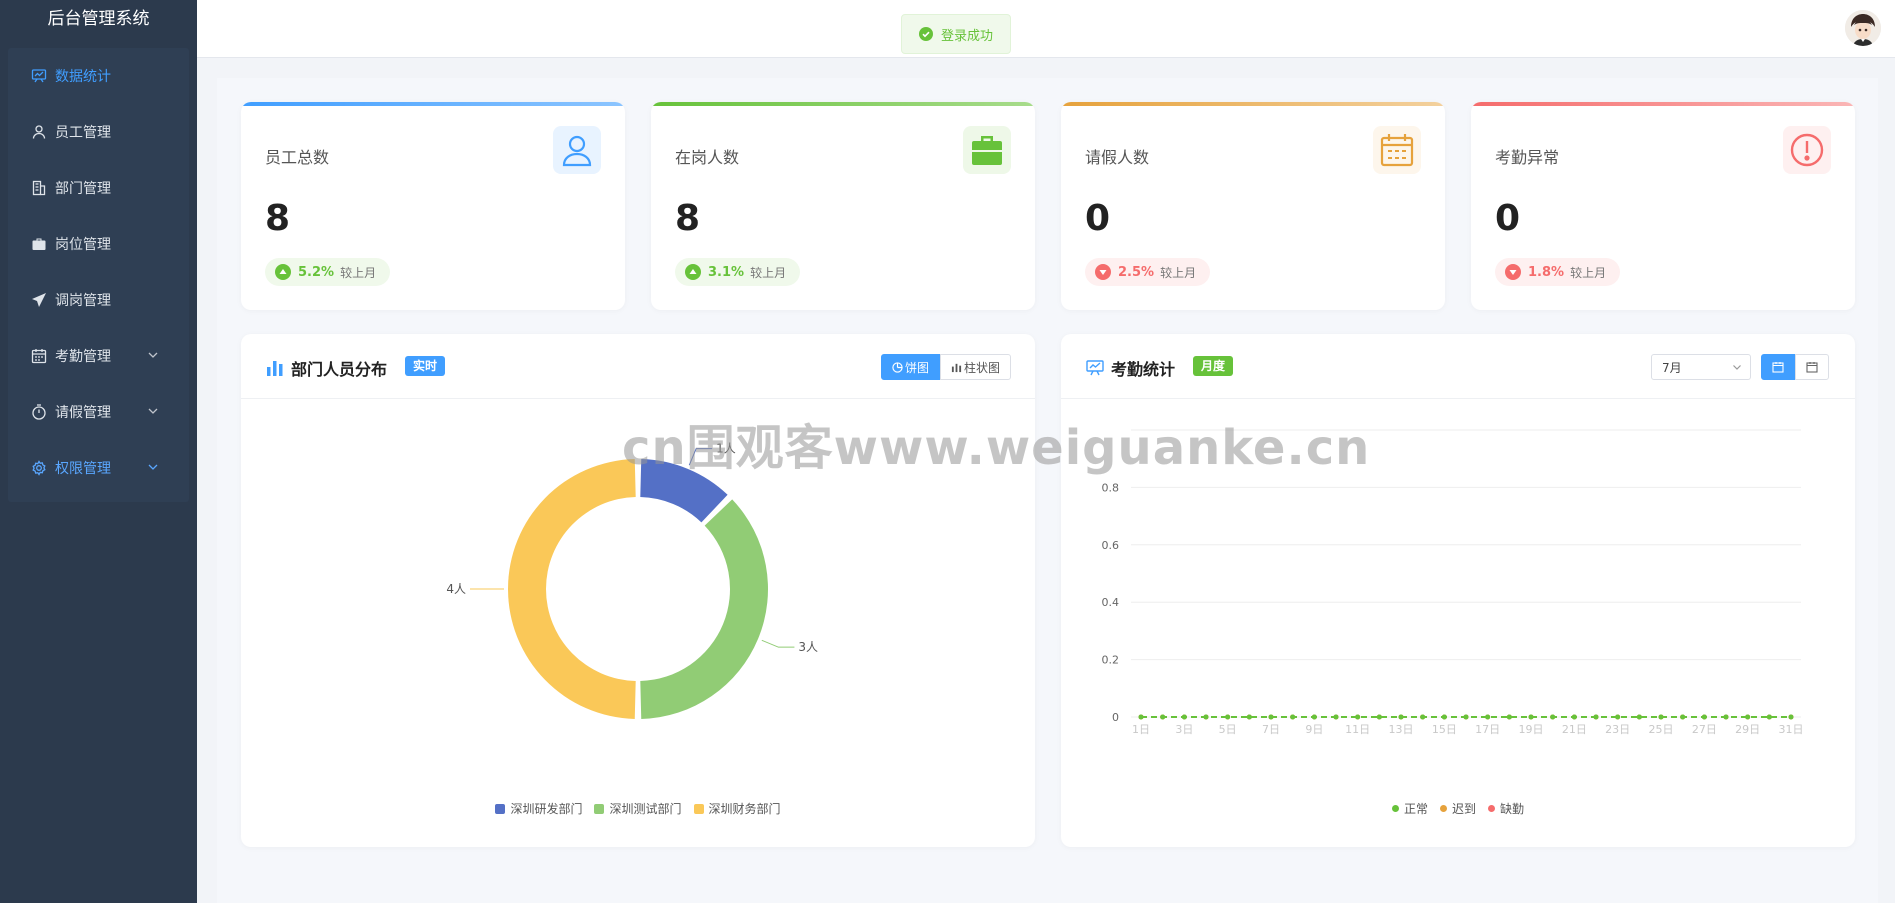  I want to click on trend-percent: 5.2%, so click(316, 272).